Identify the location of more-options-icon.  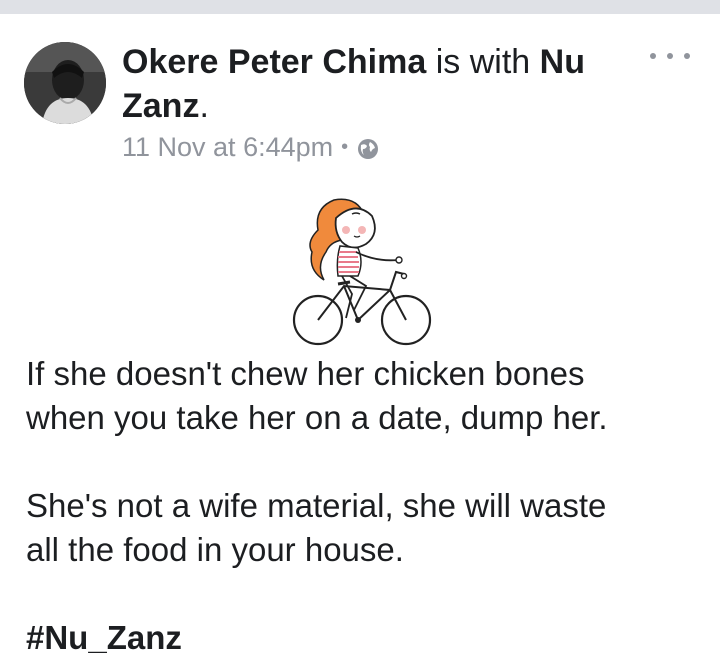
(670, 56).